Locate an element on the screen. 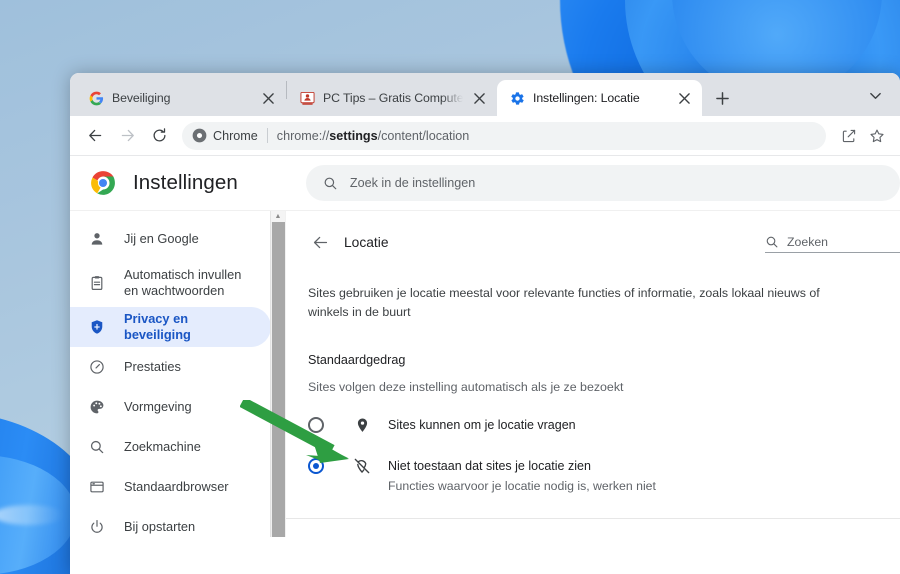  radio-option-texts: Sites kunnen om je locatie vragen is located at coordinates (482, 425).